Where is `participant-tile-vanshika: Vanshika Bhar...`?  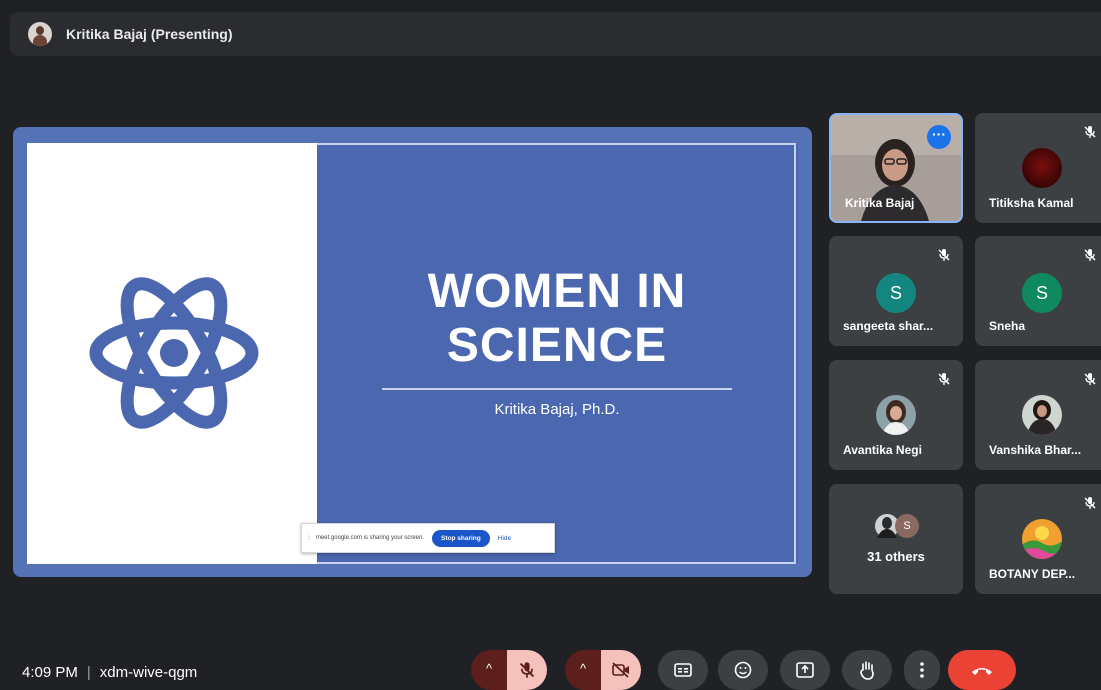
participant-tile-vanshika: Vanshika Bhar... is located at coordinates (1038, 415).